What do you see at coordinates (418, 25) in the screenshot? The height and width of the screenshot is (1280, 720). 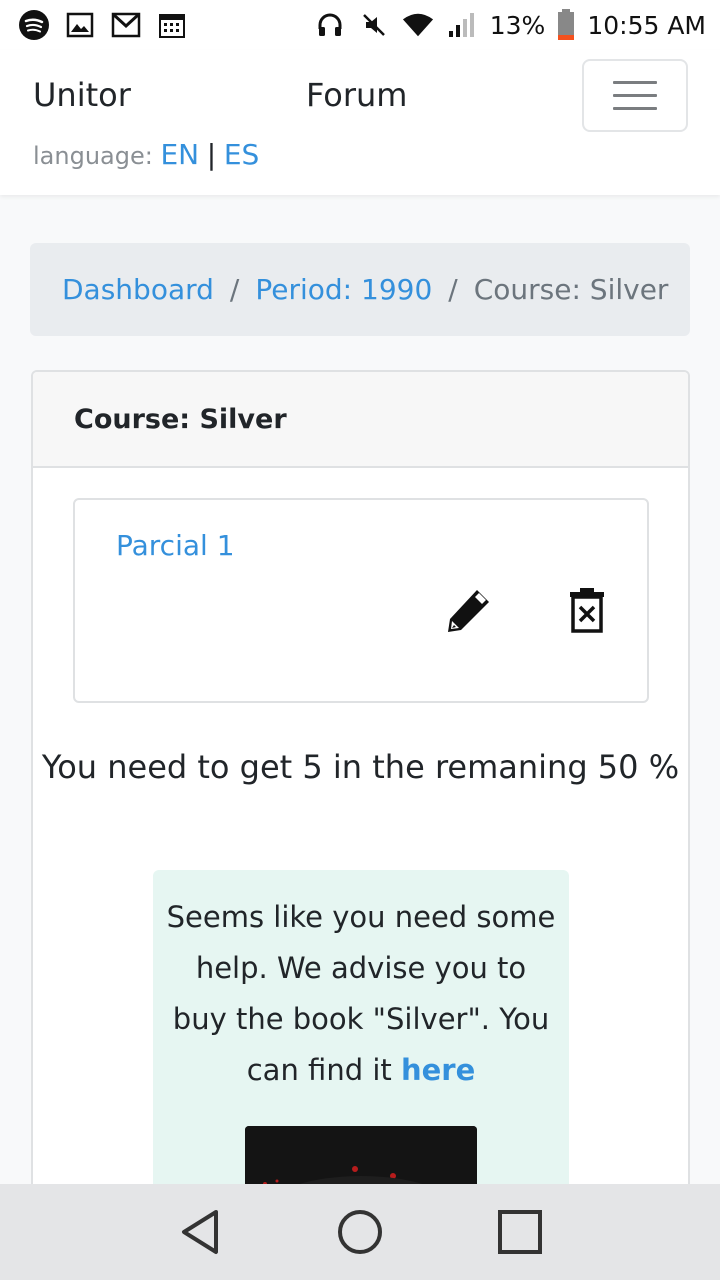 I see `wifi-icon` at bounding box center [418, 25].